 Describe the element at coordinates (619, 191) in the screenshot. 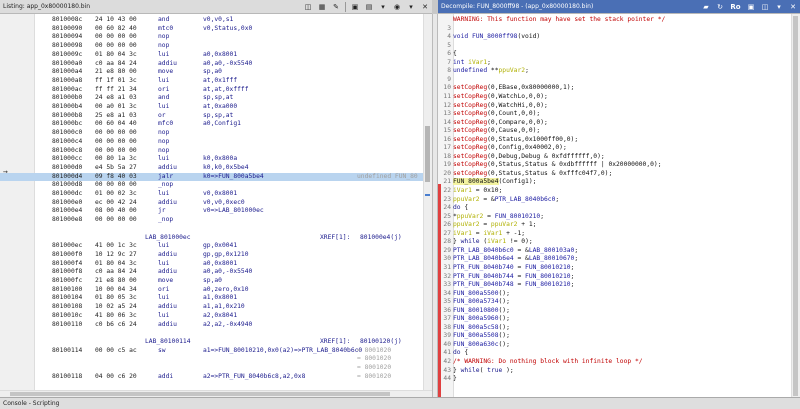

I see `decompile-line: 22 iVar1 = 0x10;` at that location.